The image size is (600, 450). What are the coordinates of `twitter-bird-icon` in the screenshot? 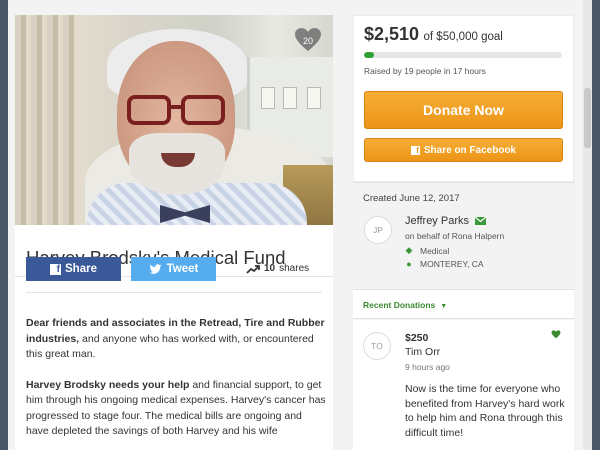 It's located at (155, 268).